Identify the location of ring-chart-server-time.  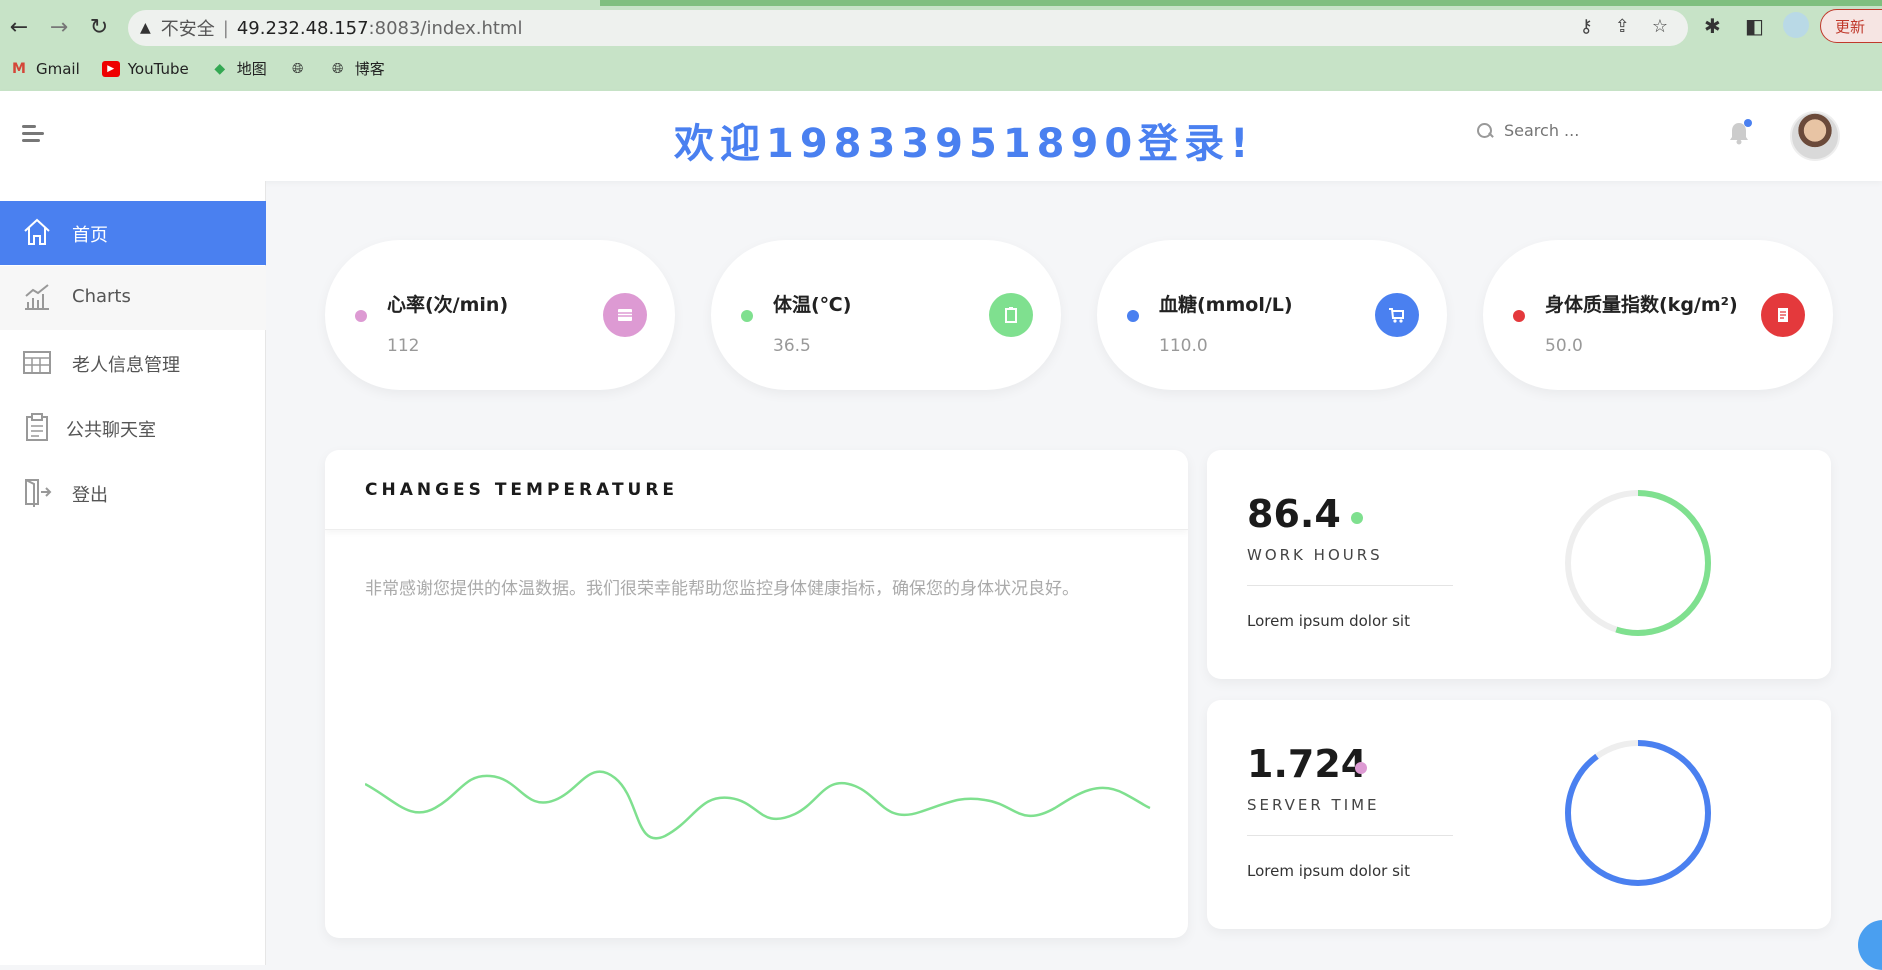
(1638, 813).